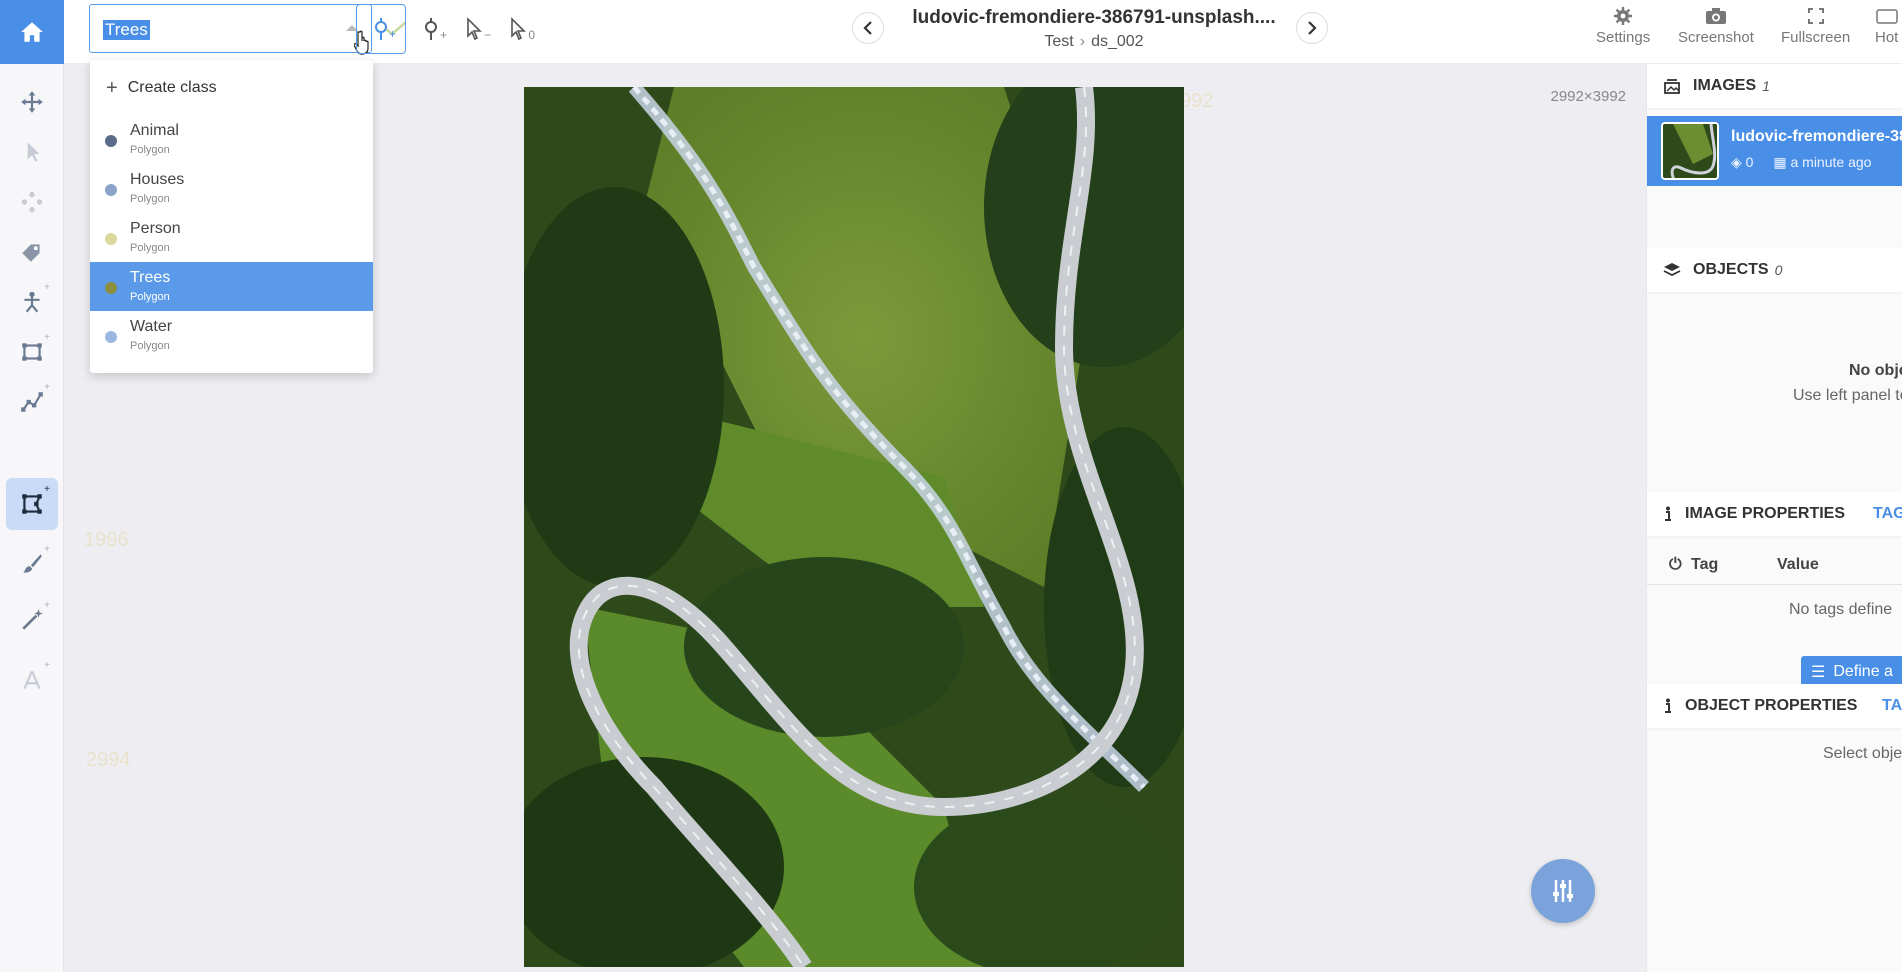 The width and height of the screenshot is (1902, 972). What do you see at coordinates (1725, 85) in the screenshot?
I see `images-title: IMAGES` at bounding box center [1725, 85].